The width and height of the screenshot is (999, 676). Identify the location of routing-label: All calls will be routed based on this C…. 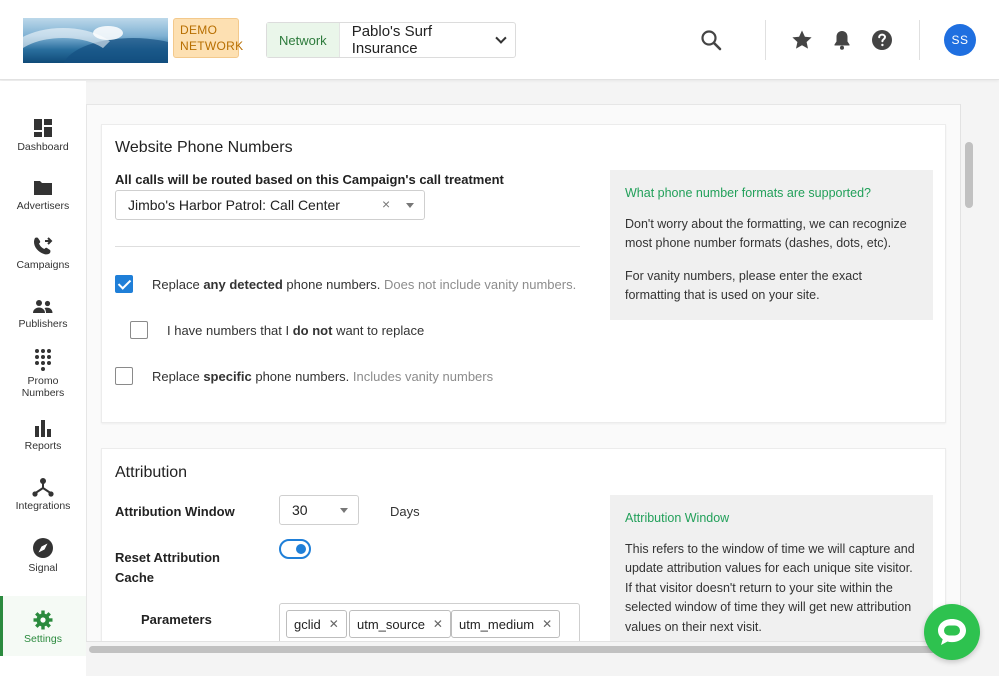
(309, 179).